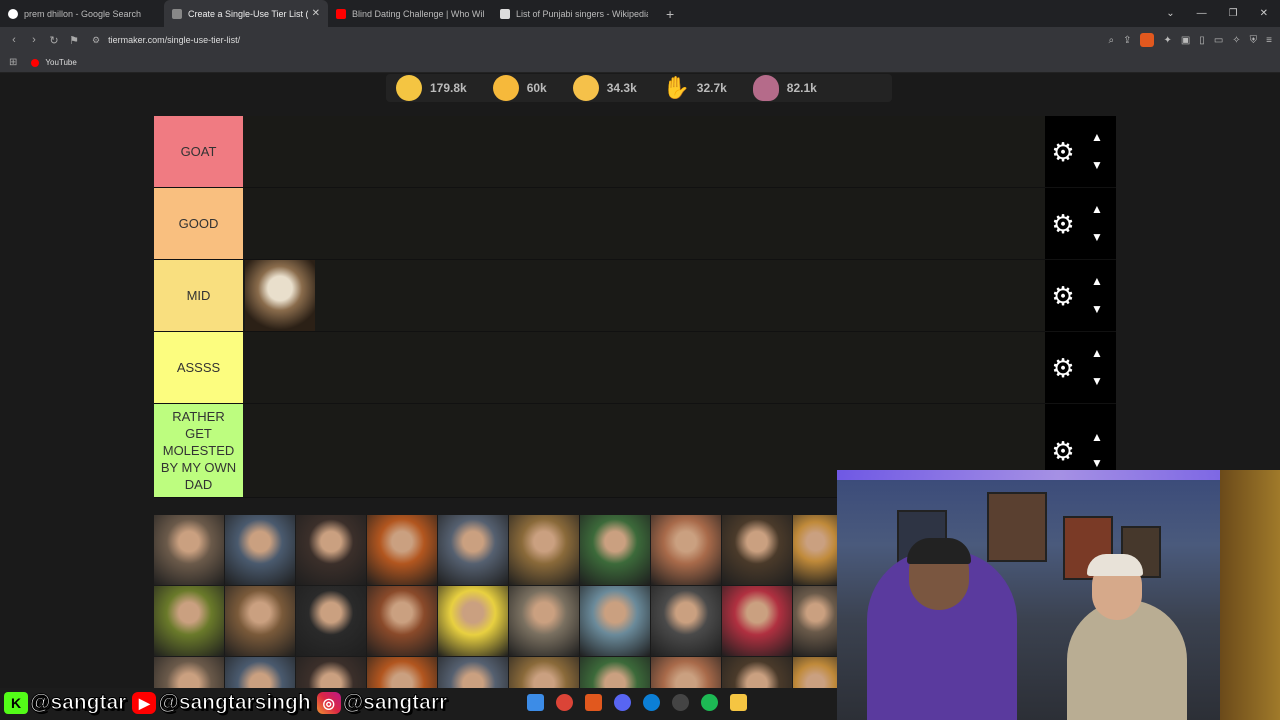 The width and height of the screenshot is (1280, 720). What do you see at coordinates (680, 702) in the screenshot?
I see `obs-icon` at bounding box center [680, 702].